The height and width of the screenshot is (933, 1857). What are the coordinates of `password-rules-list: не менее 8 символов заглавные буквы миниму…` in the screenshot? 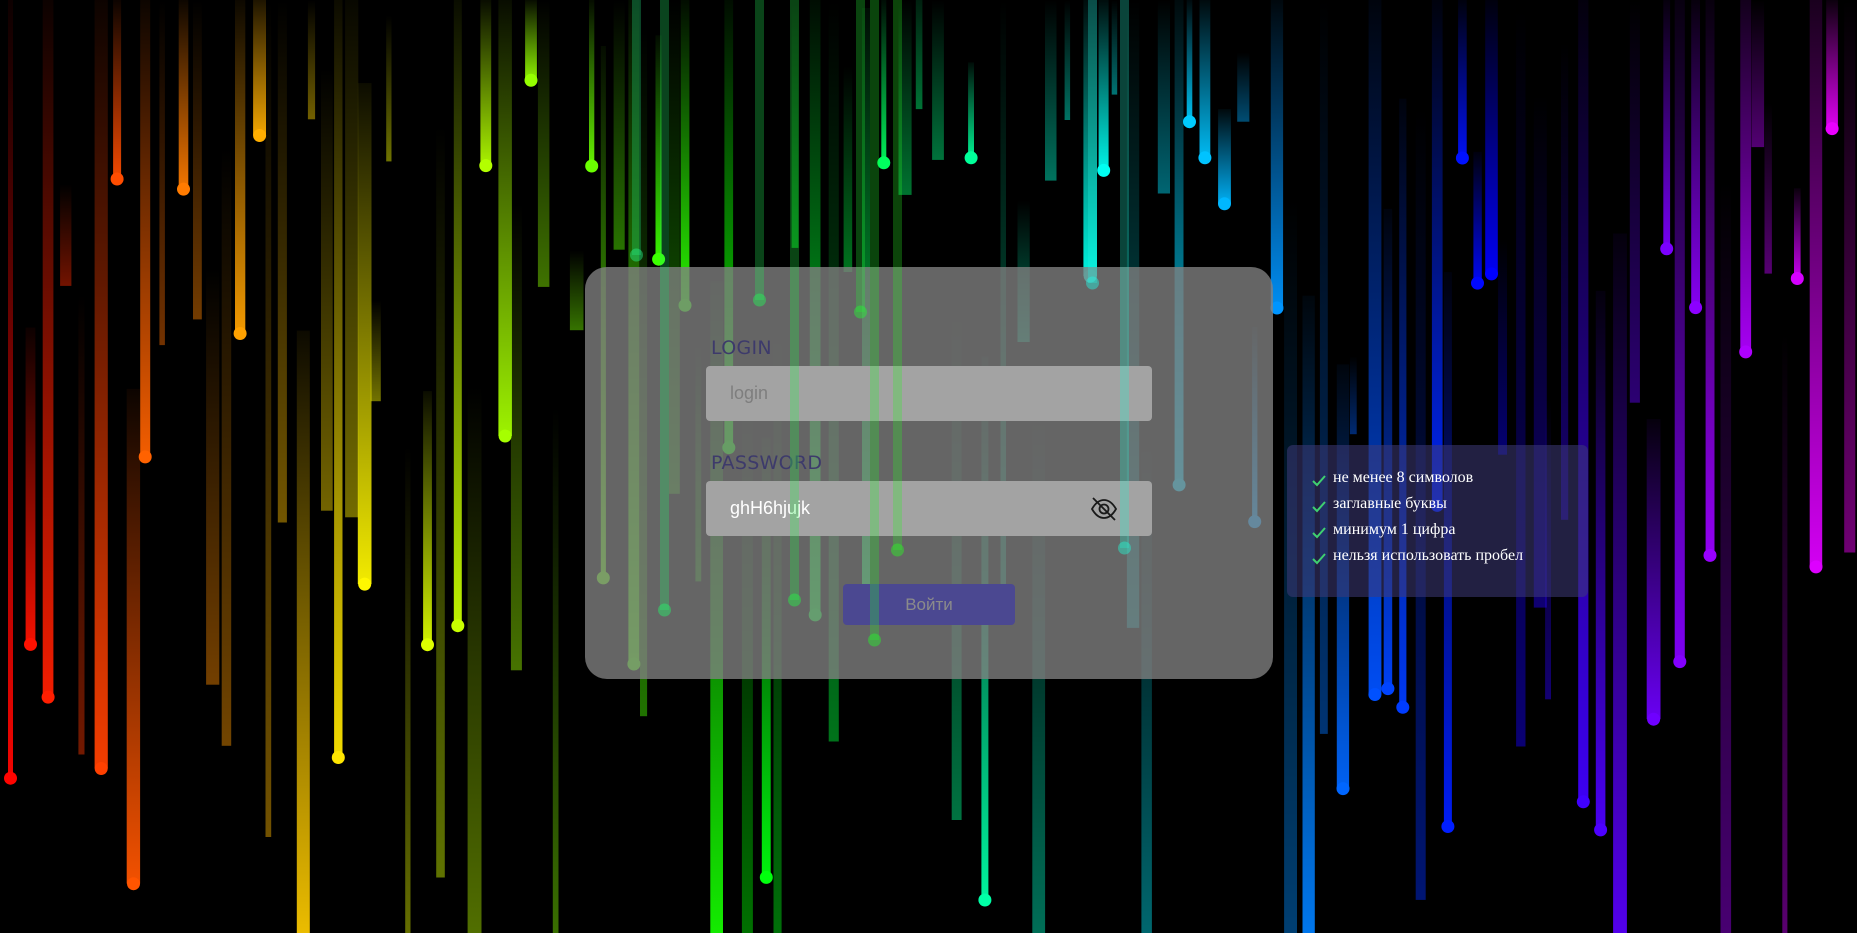 It's located at (1437, 507).